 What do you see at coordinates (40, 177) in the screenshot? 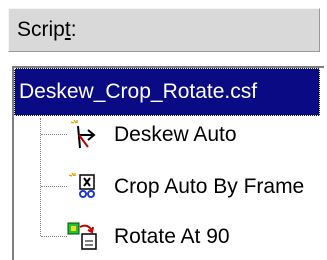
I see `tree-connector-line` at bounding box center [40, 177].